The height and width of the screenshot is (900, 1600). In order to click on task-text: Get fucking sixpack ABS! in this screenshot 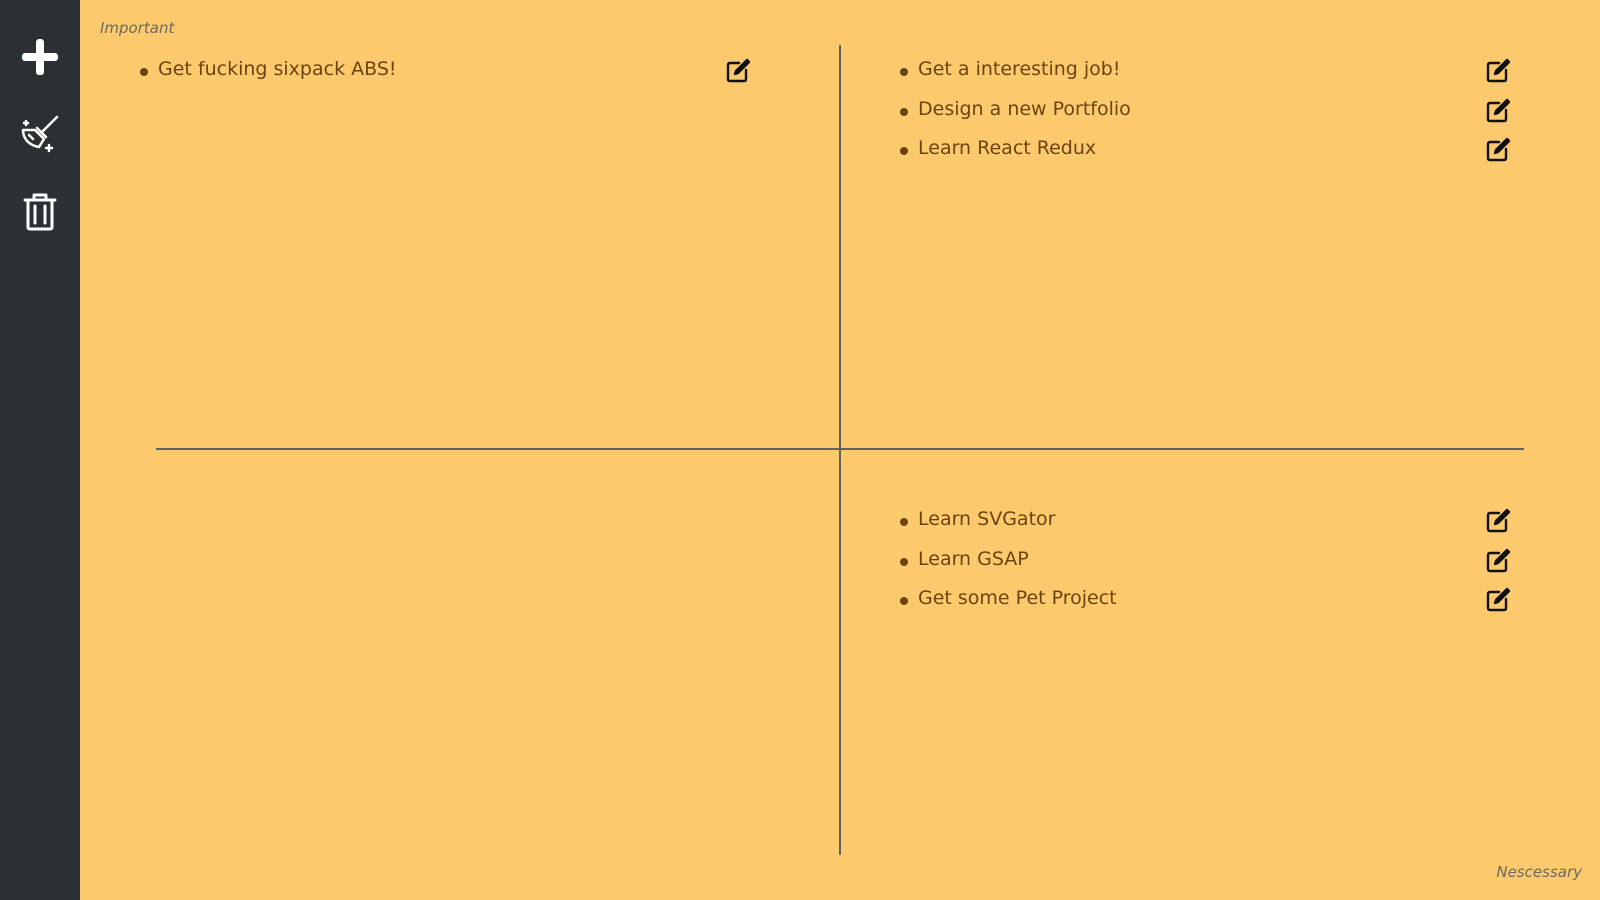, I will do `click(277, 69)`.